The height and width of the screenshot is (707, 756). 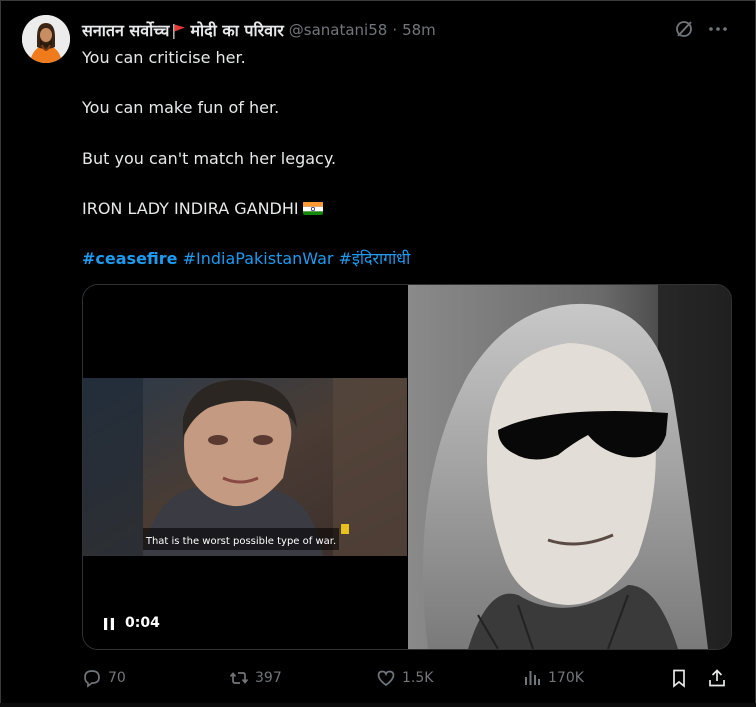 I want to click on video-frame: That is the worst possible type of war., so click(x=245, y=467).